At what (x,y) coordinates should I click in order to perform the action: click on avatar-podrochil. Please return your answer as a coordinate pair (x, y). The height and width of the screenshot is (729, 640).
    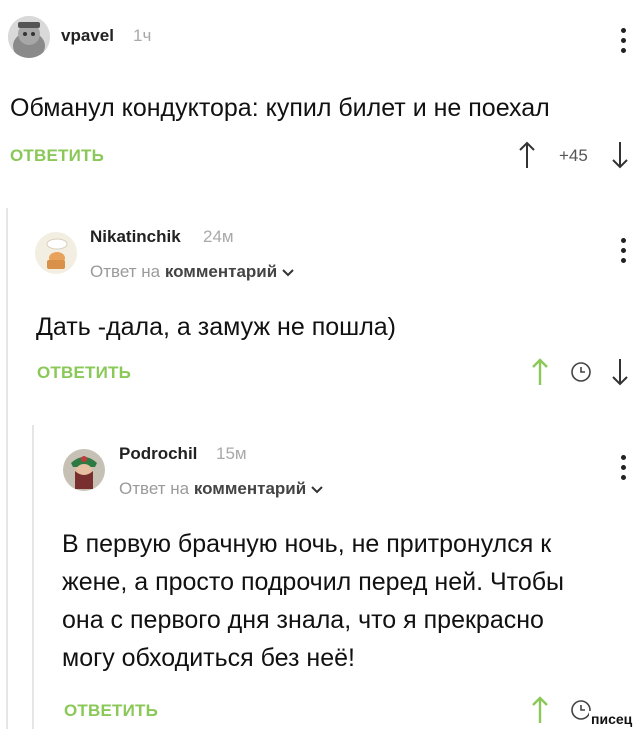
    Looking at the image, I should click on (84, 470).